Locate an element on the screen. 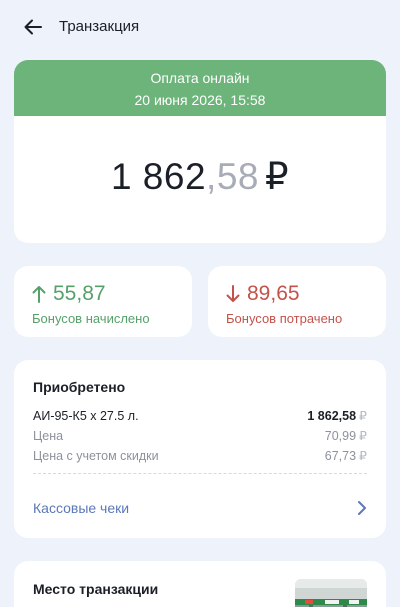 This screenshot has width=400, height=607. bonus-earned-label: Бонусов начислено is located at coordinates (91, 318).